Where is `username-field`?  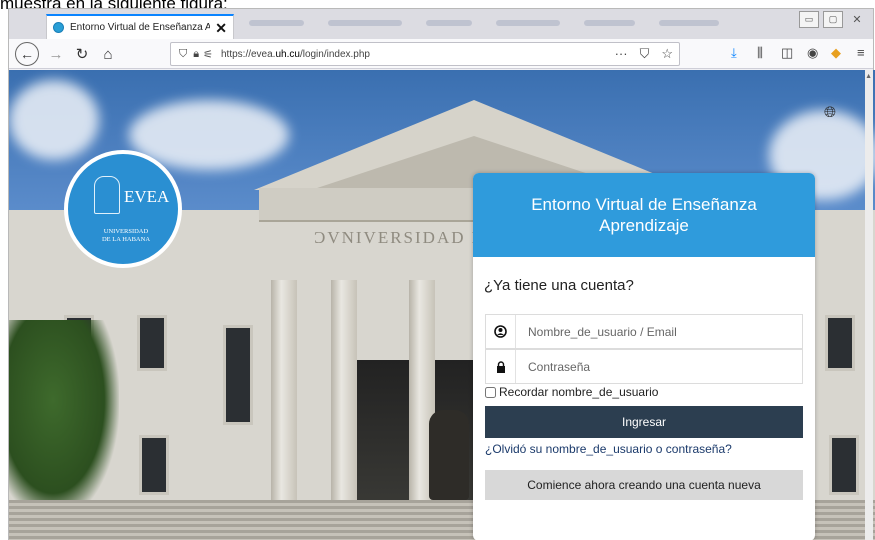 username-field is located at coordinates (644, 331).